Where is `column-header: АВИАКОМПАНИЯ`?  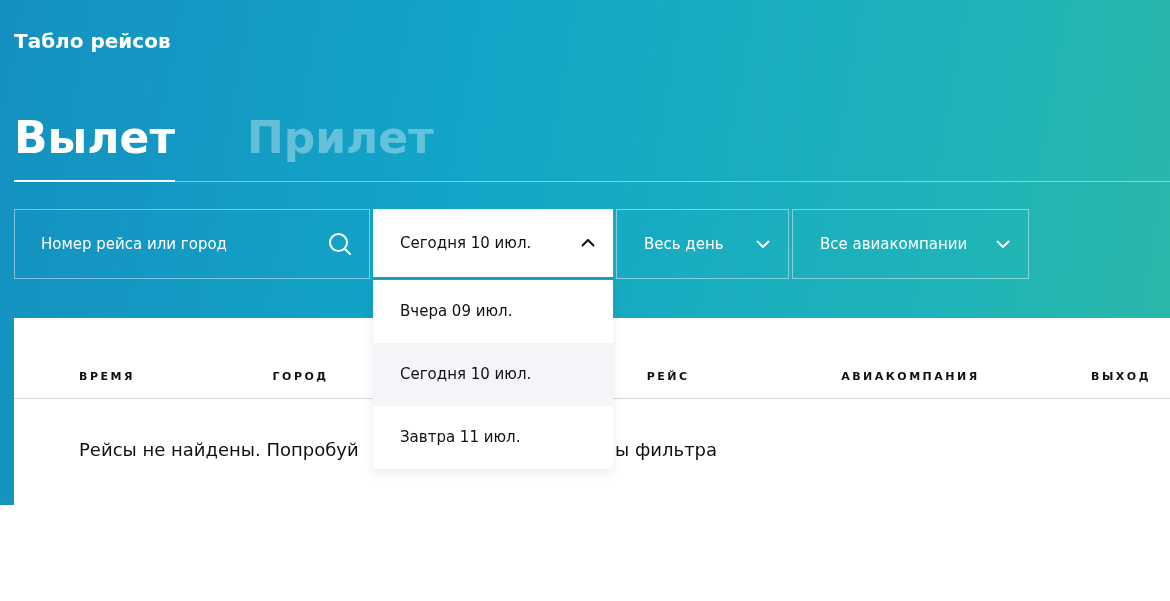
column-header: АВИАКОМПАНИЯ is located at coordinates (910, 376).